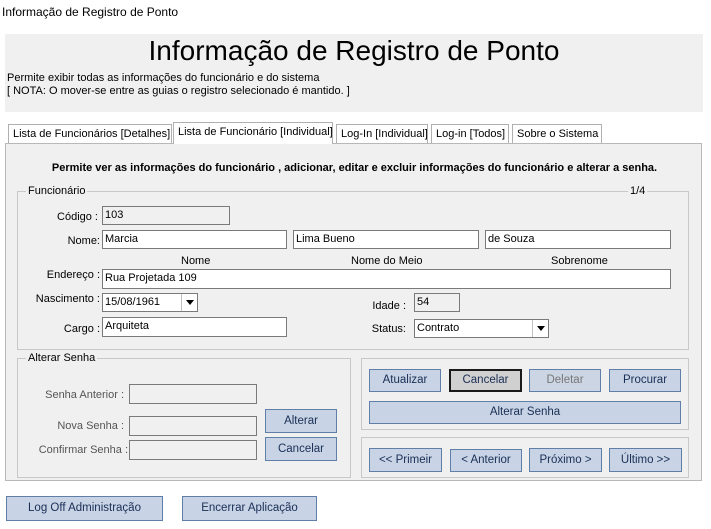 The height and width of the screenshot is (529, 711). I want to click on old-password-field, so click(193, 394).